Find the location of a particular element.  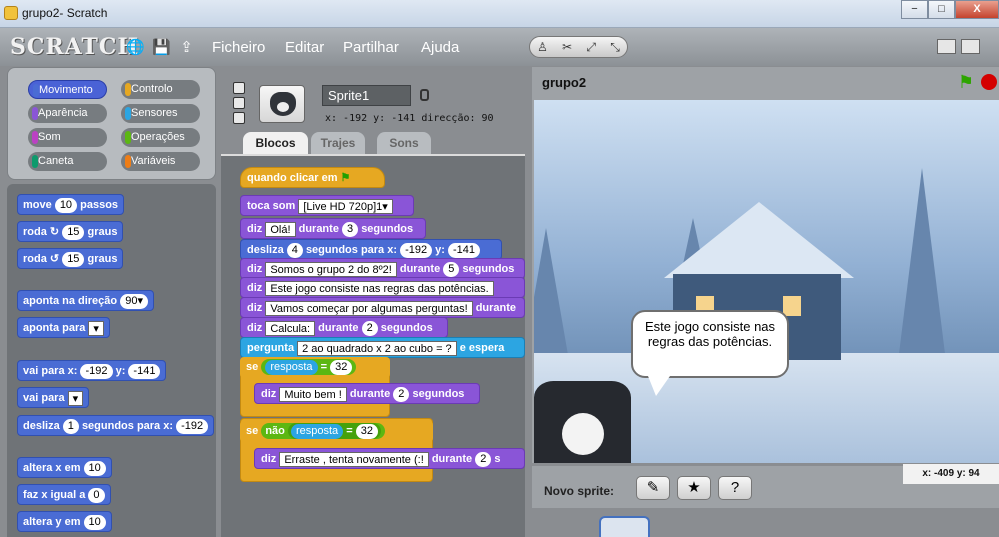

palette-change-x-block: altera x em 10 is located at coordinates (64, 467).